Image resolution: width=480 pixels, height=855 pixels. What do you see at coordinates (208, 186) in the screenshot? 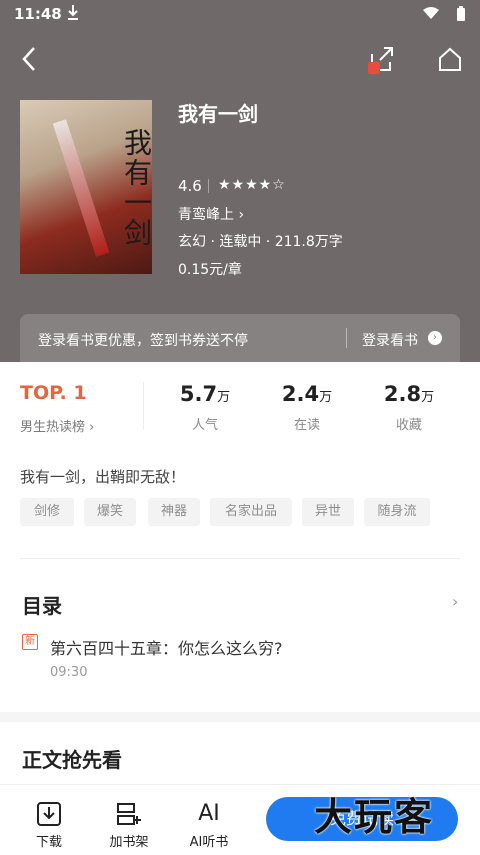
I see `rating-divider` at bounding box center [208, 186].